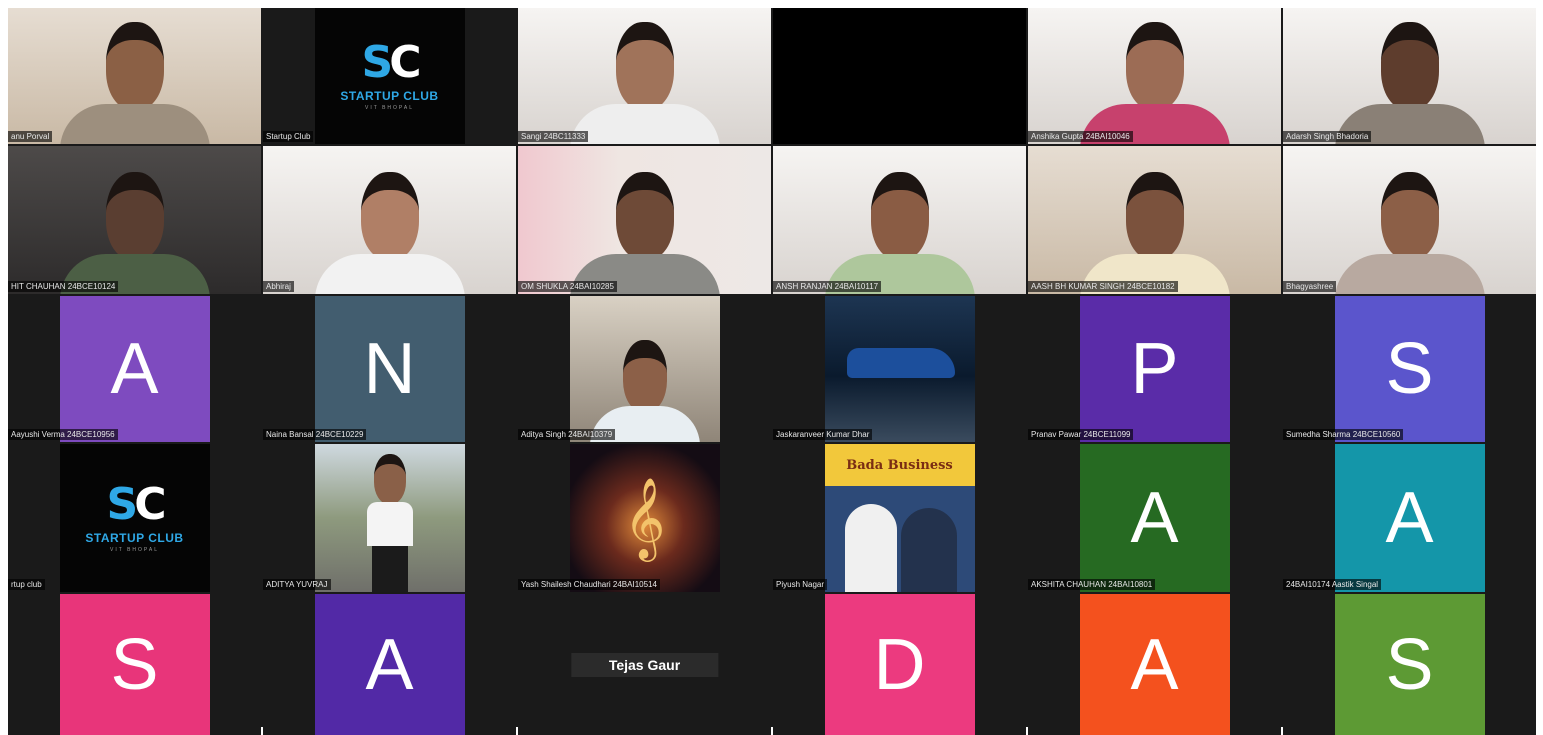 This screenshot has height=735, width=1543. Describe the element at coordinates (567, 286) in the screenshot. I see `participant-name: OM SHUKLA 24BAI10285` at that location.